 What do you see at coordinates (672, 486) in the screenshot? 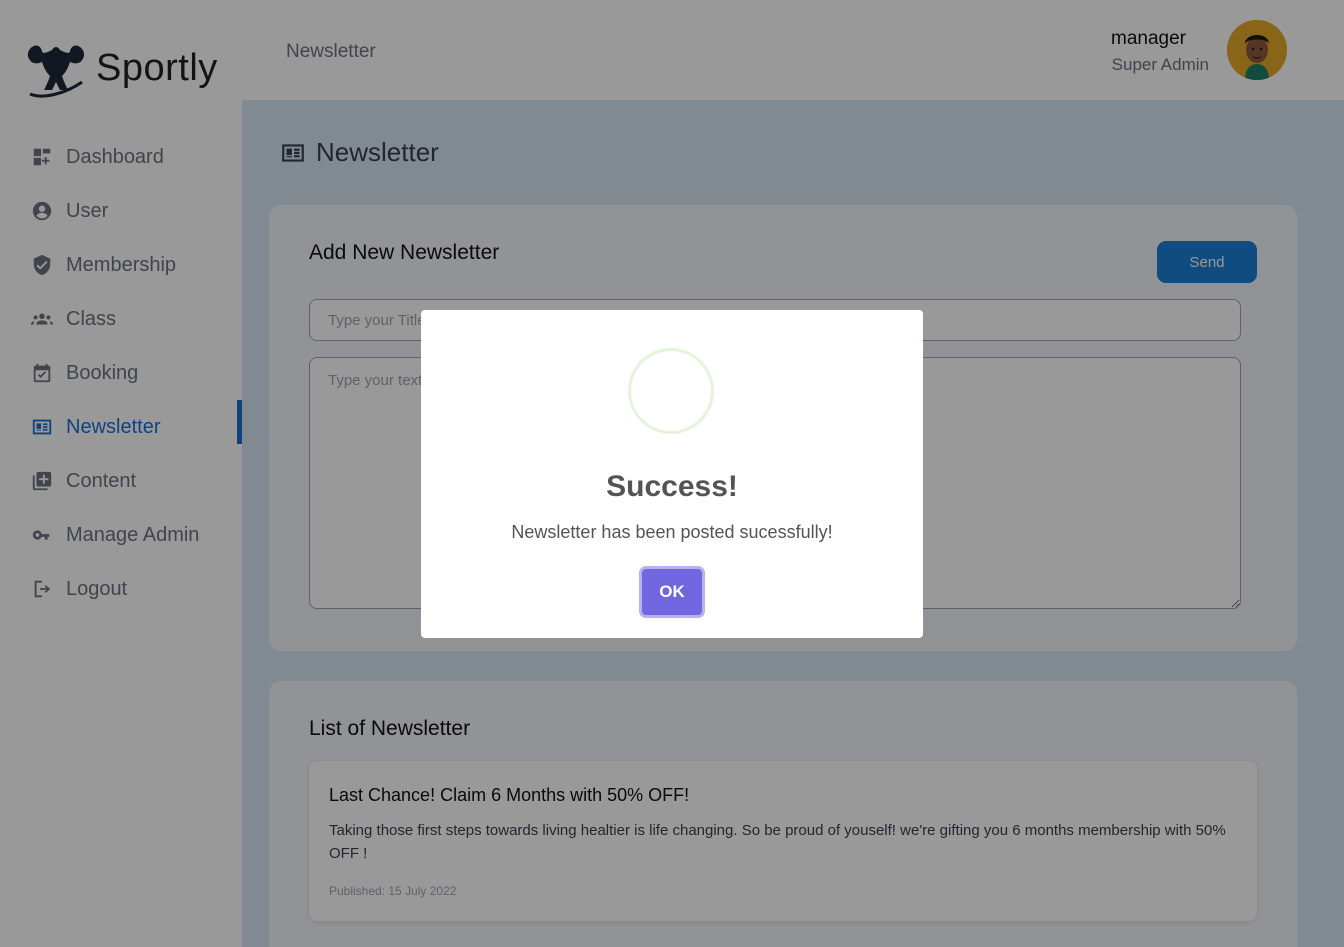
I see `dialog-title: Success!` at bounding box center [672, 486].